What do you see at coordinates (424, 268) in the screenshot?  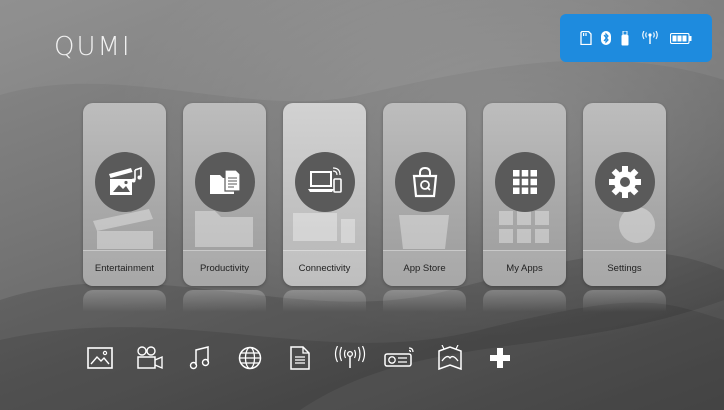 I see `tile-label: App Store` at bounding box center [424, 268].